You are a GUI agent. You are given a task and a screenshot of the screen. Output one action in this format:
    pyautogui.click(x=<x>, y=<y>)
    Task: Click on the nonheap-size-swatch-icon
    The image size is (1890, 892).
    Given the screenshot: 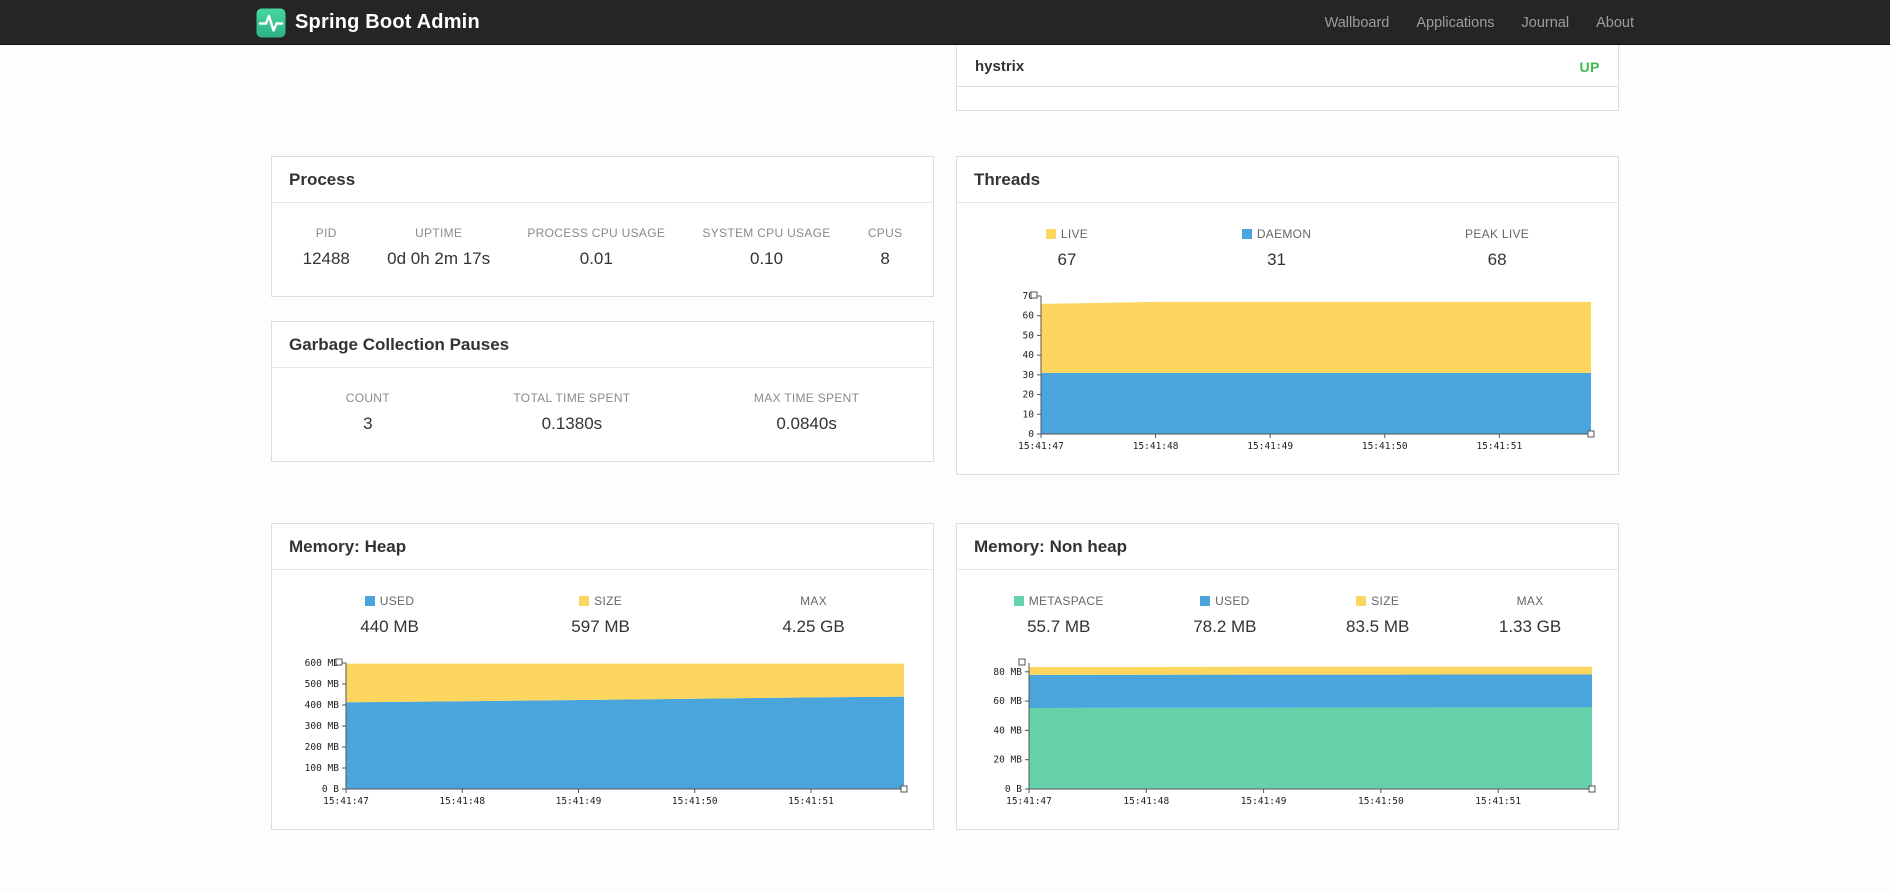 What is the action you would take?
    pyautogui.click(x=1361, y=601)
    